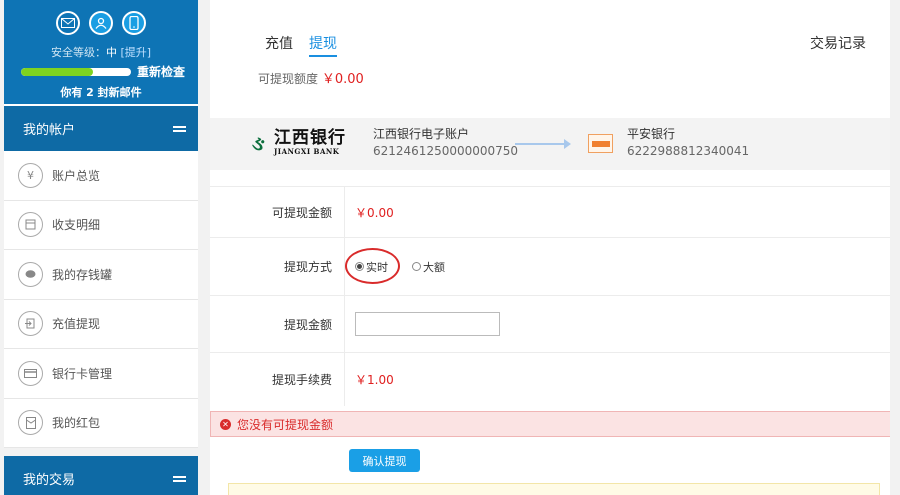 The image size is (900, 495). Describe the element at coordinates (445, 143) in the screenshot. I see `source-account: 江西银行电子账户 6212461250000000750` at that location.